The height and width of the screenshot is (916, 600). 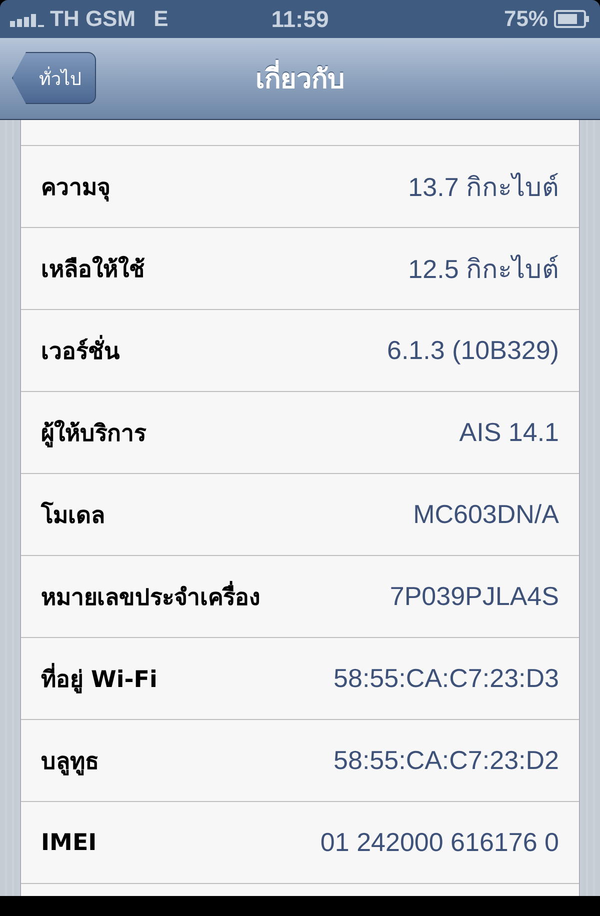 What do you see at coordinates (150, 596) in the screenshot?
I see `row-label: หมายเลขประจำเครื่อง` at bounding box center [150, 596].